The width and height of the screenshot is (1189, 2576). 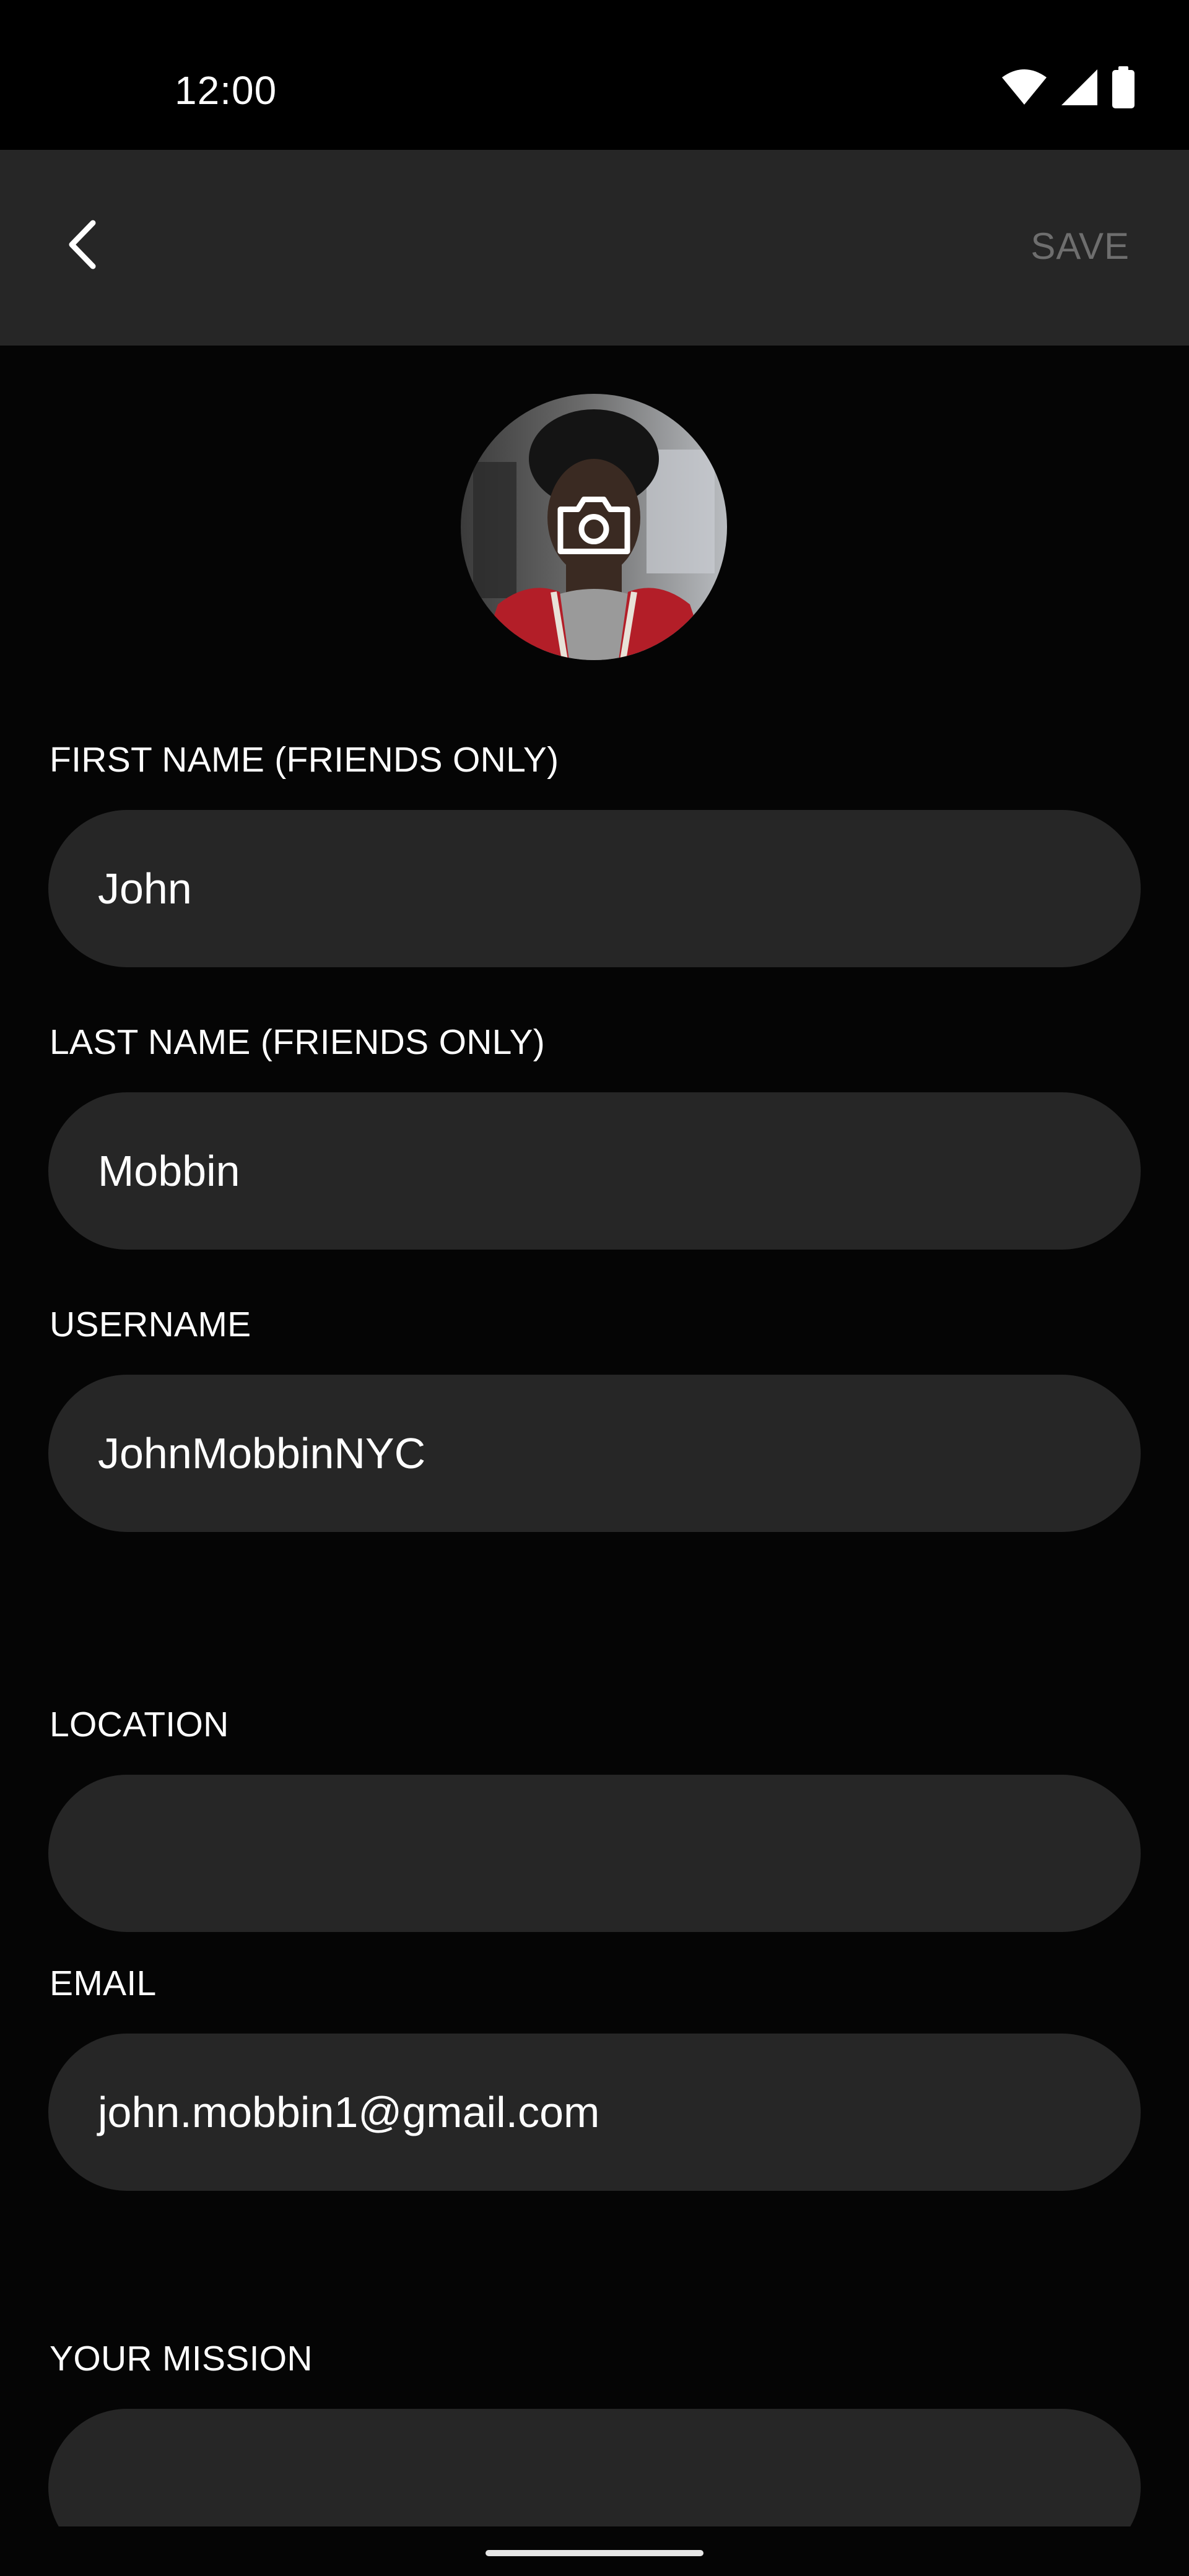 What do you see at coordinates (298, 1042) in the screenshot?
I see `last-name-label: LAST NAME (FRIENDS ONLY)` at bounding box center [298, 1042].